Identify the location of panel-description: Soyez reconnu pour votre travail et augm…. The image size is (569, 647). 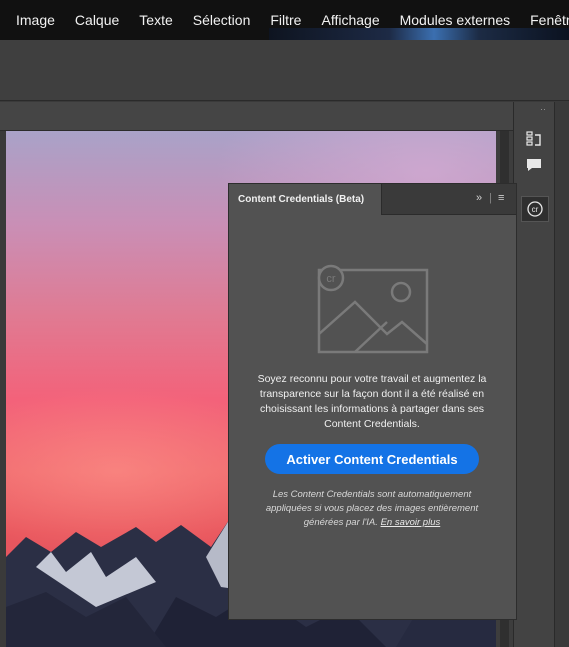
(372, 401).